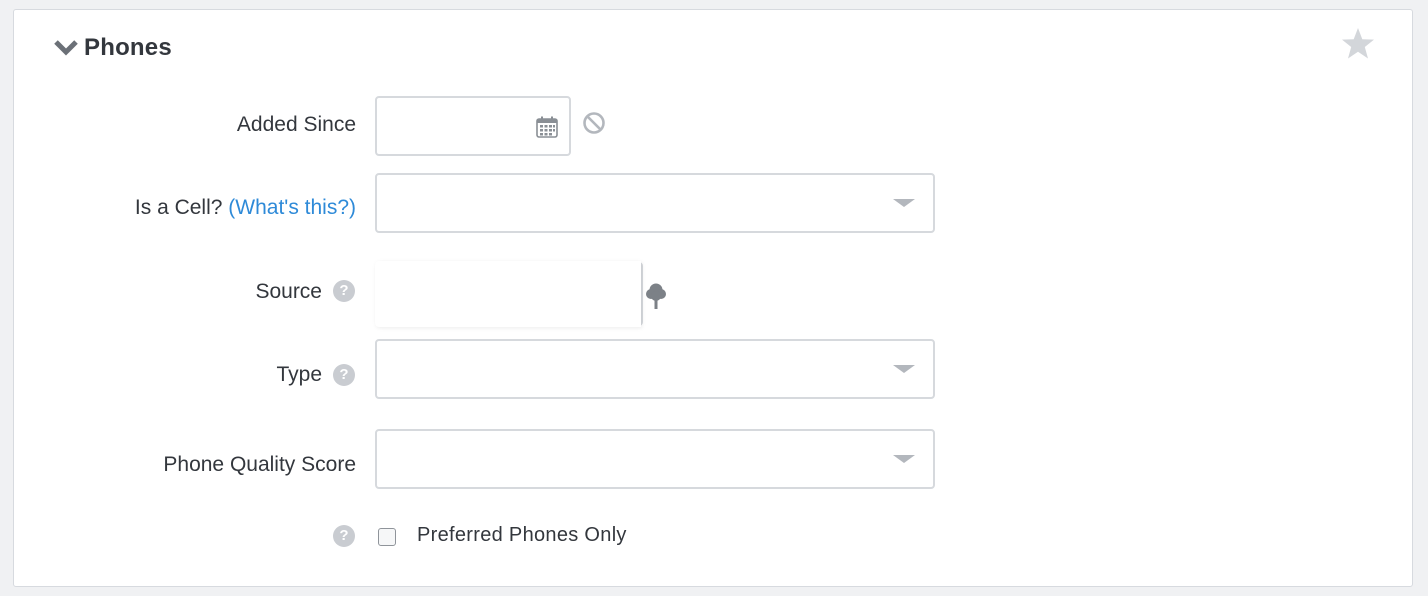  What do you see at coordinates (344, 375) in the screenshot?
I see `type-help-icon: ?` at bounding box center [344, 375].